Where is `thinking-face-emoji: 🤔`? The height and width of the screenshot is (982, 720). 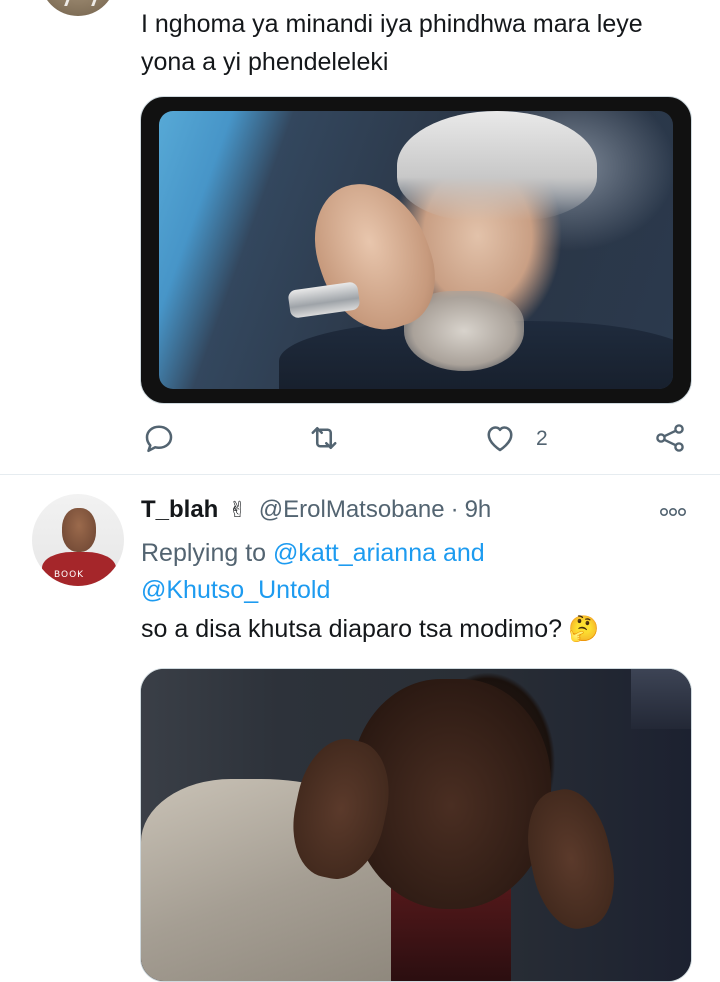
thinking-face-emoji: 🤔 is located at coordinates (584, 629).